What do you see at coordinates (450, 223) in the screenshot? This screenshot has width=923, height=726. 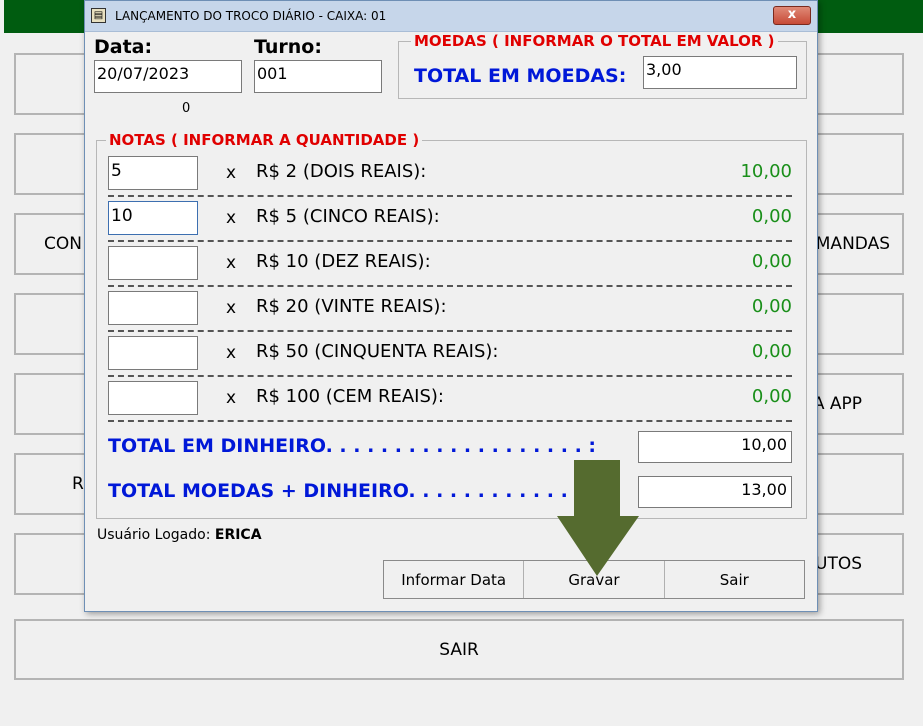 I see `note-row-5: 10 x R$ 5 (CINCO REAIS): 0,00` at bounding box center [450, 223].